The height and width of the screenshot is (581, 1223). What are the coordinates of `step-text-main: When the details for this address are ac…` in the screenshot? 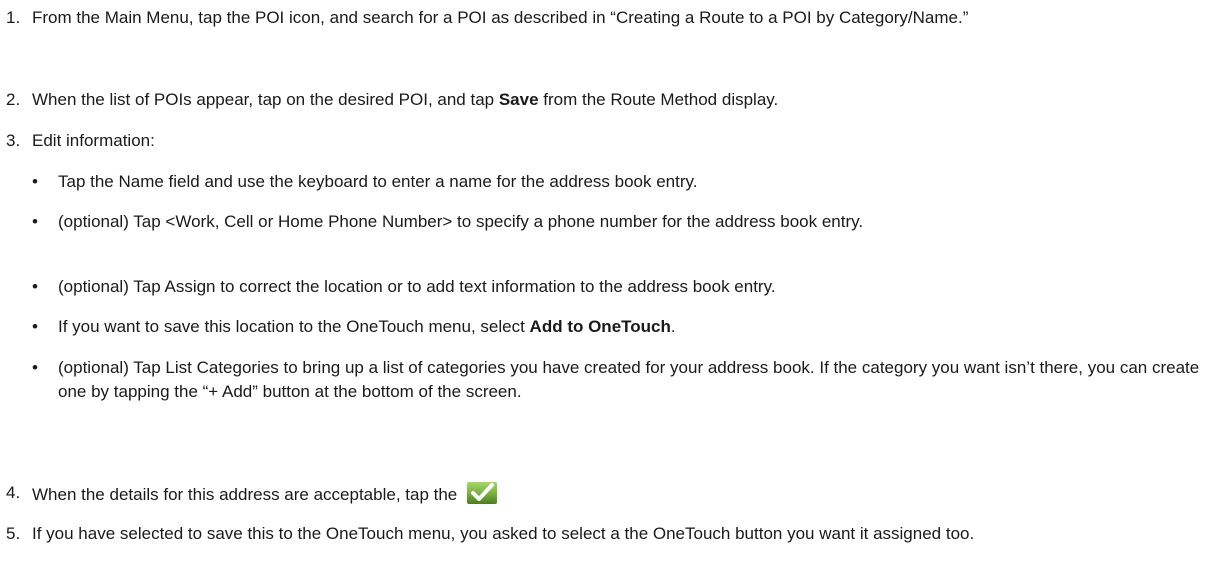 It's located at (247, 494).